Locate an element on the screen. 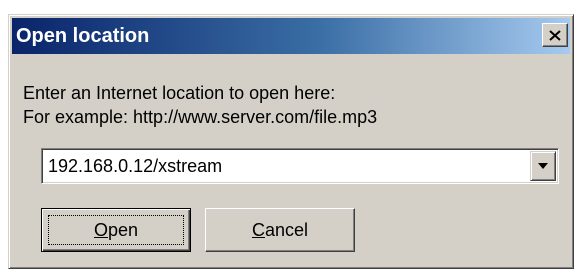 Image resolution: width=582 pixels, height=277 pixels. location-dropdown-button is located at coordinates (543, 166).